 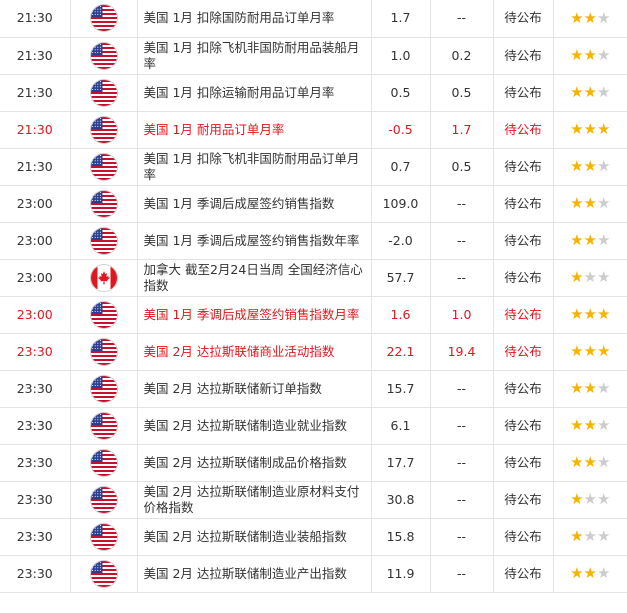 What do you see at coordinates (254, 500) in the screenshot?
I see `event-name: 美国 2月 达拉斯联储制造业原材料支付价格指数` at bounding box center [254, 500].